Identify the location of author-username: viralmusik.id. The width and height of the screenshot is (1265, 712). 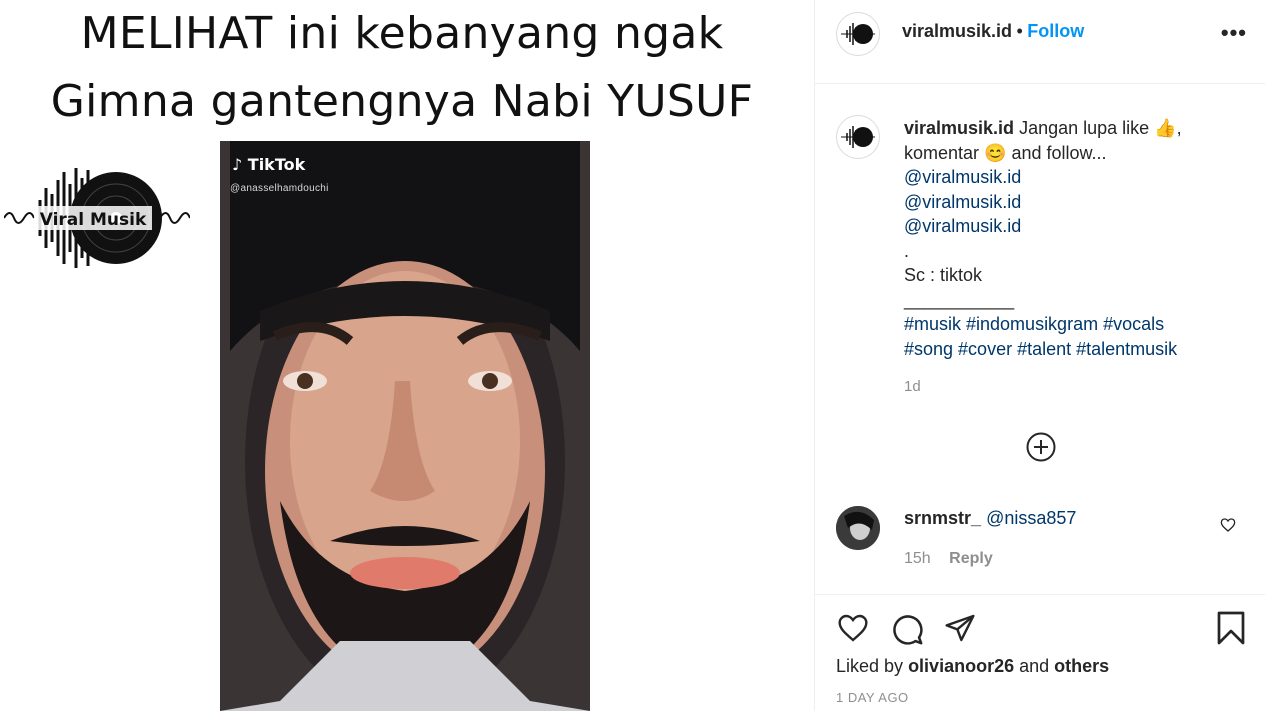
(957, 31).